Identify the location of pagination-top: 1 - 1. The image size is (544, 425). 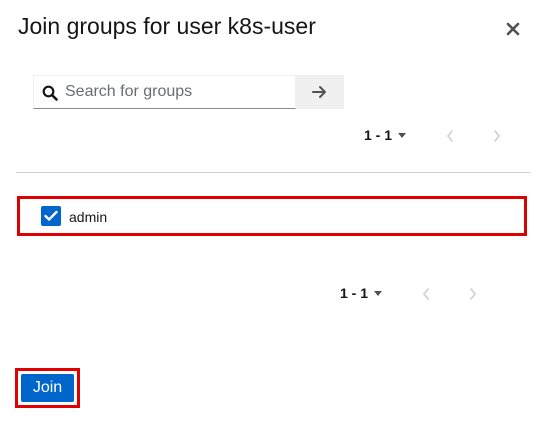
(439, 136).